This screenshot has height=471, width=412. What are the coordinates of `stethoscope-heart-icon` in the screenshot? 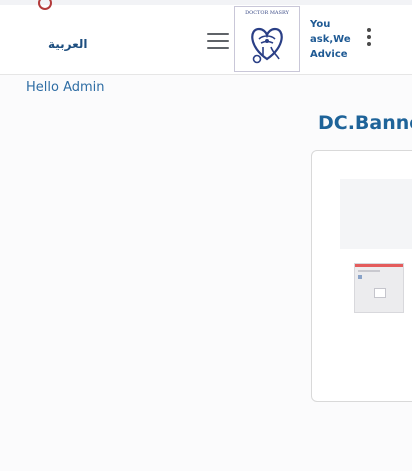 It's located at (267, 45).